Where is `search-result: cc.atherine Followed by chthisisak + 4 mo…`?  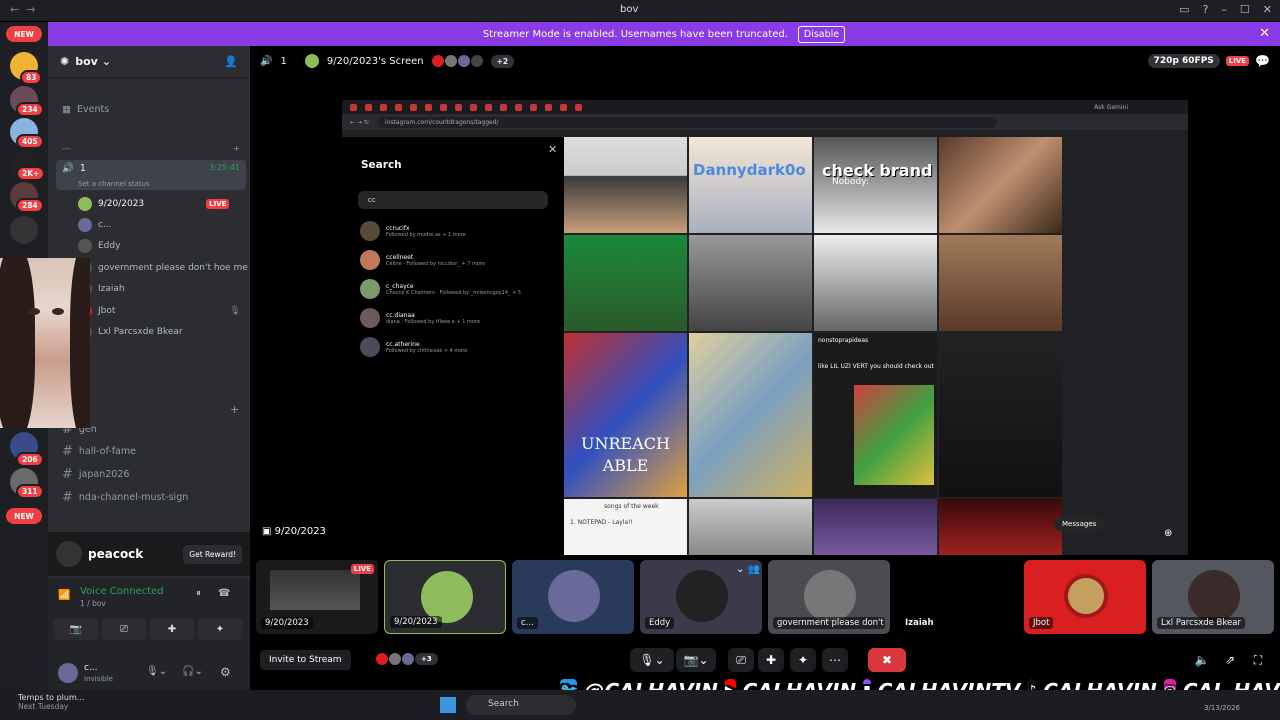 search-result: cc.atherine Followed by chthisisak + 4 mo… is located at coordinates (413, 347).